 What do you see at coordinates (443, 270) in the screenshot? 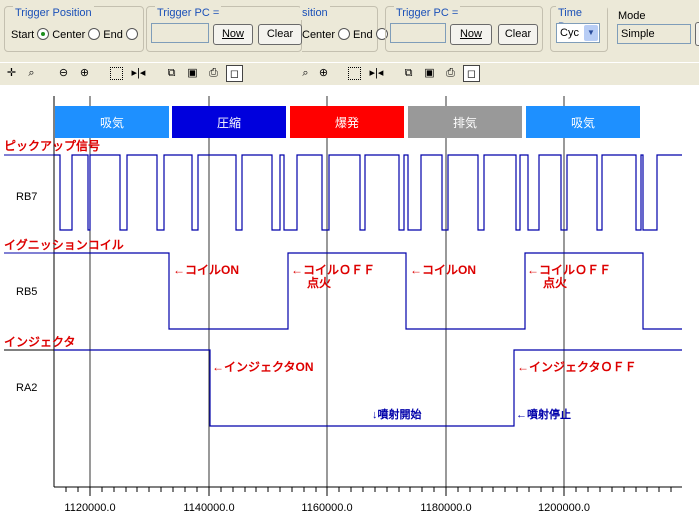
I see `coil-on-annotation-2: ←コイルON` at bounding box center [443, 270].